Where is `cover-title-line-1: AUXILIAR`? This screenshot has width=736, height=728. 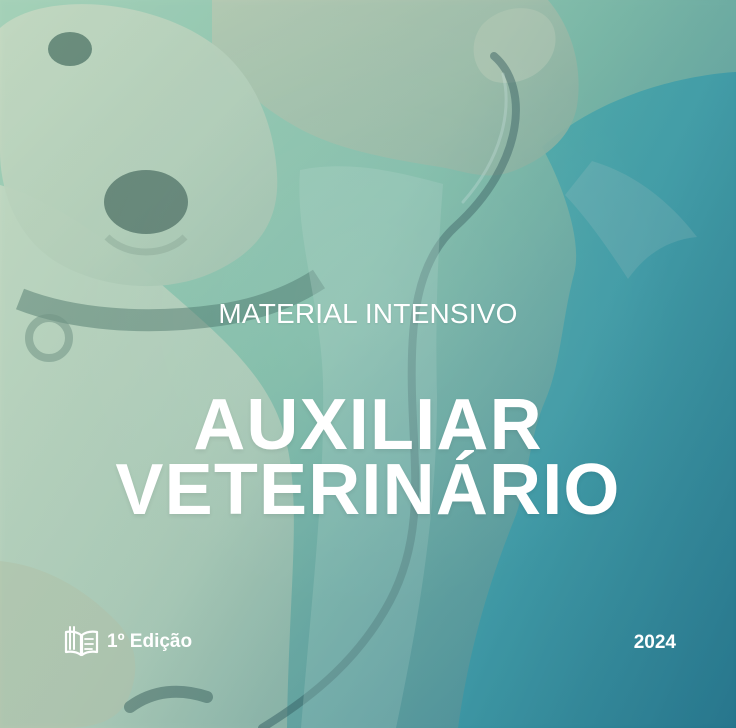 cover-title-line-1: AUXILIAR is located at coordinates (368, 425).